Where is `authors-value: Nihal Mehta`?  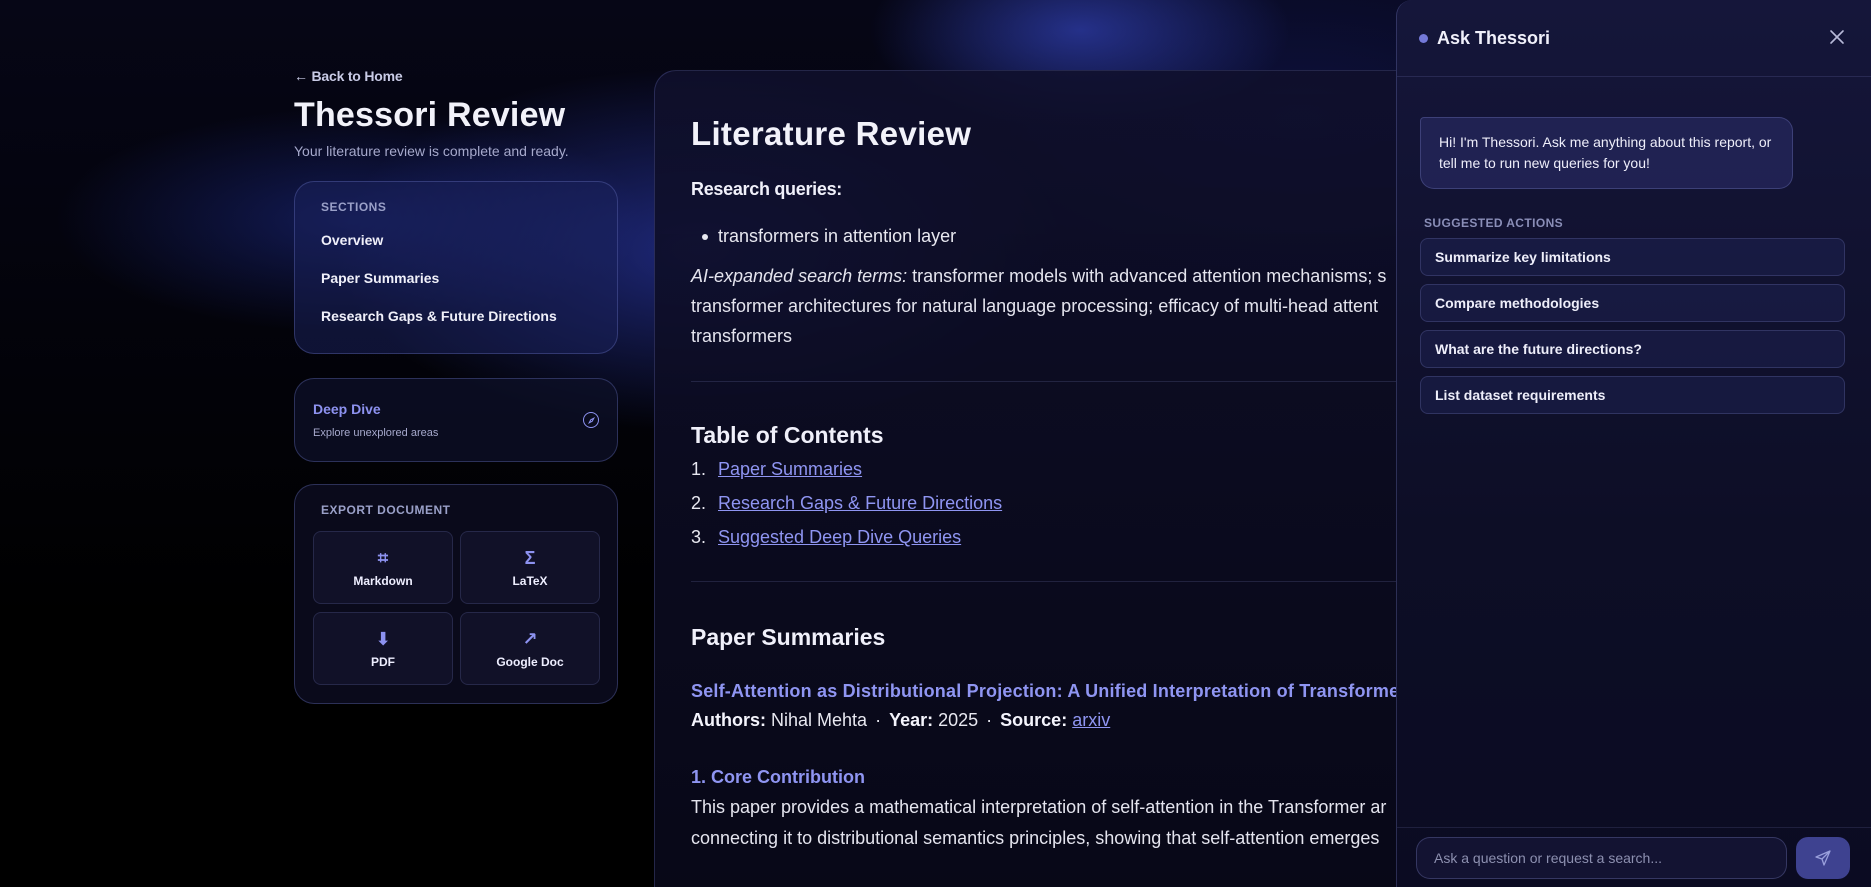
authors-value: Nihal Mehta is located at coordinates (819, 720).